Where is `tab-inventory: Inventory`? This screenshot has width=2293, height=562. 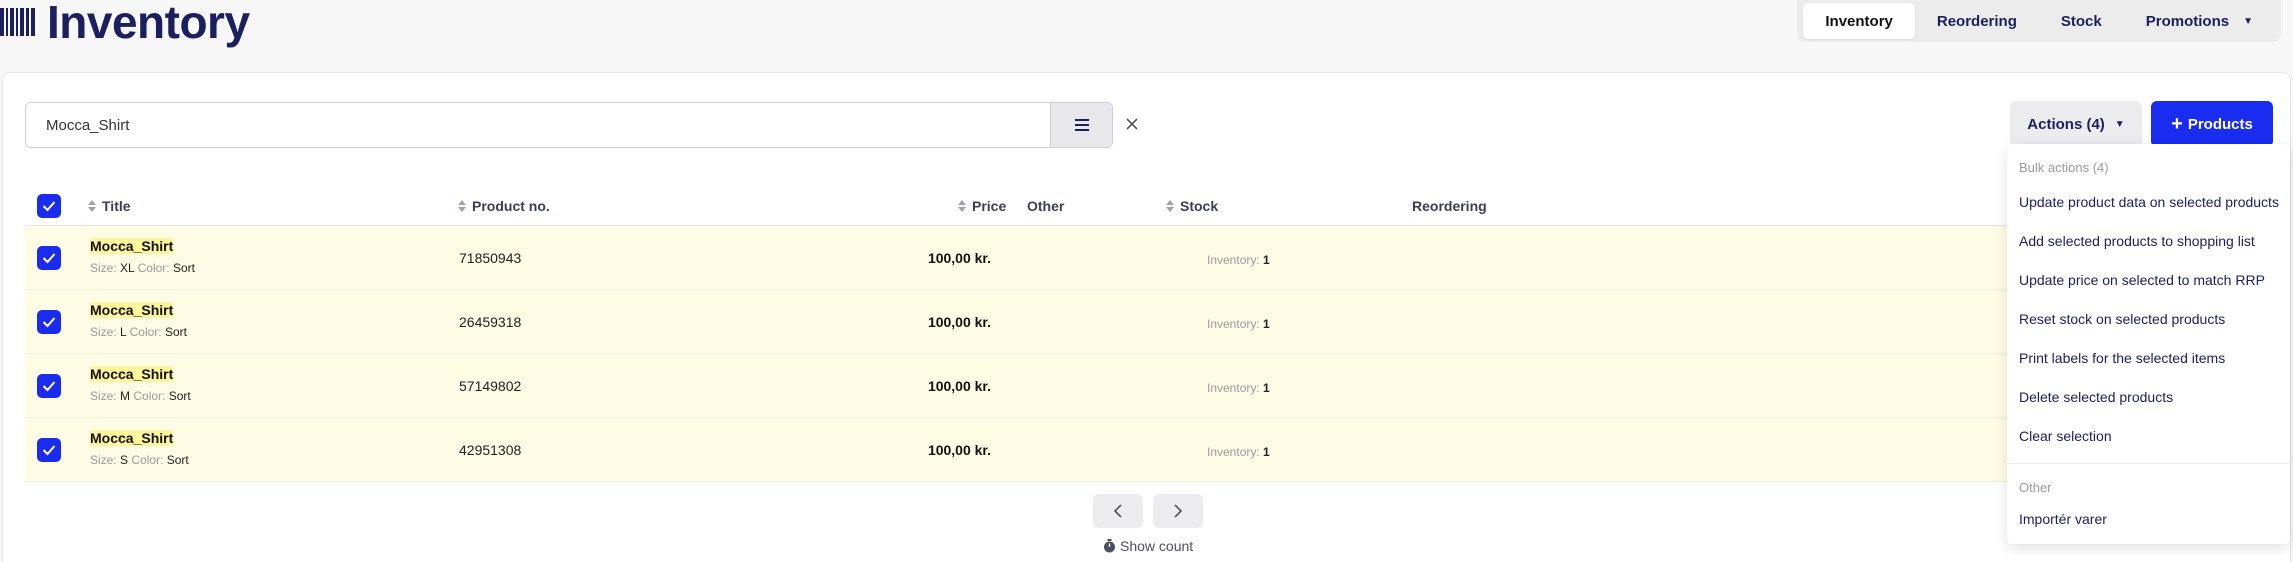 tab-inventory: Inventory is located at coordinates (1859, 21).